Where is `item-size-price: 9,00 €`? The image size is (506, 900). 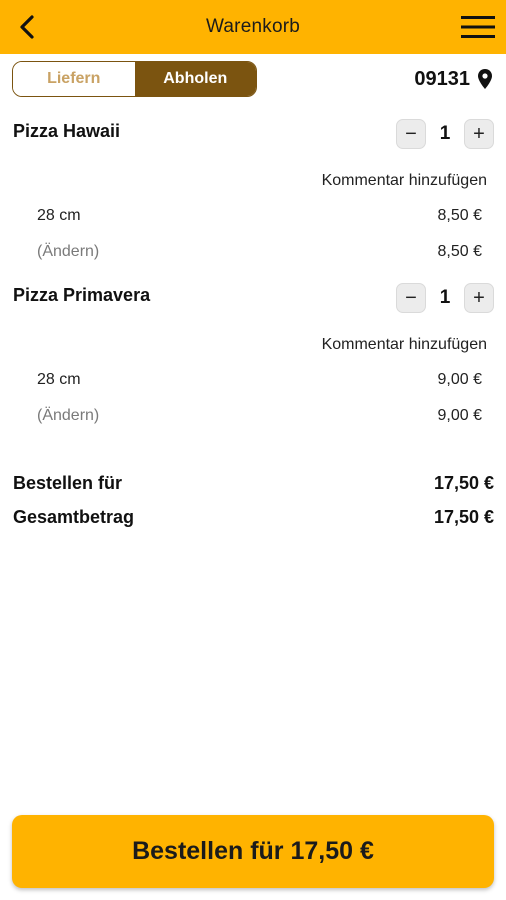 item-size-price: 9,00 € is located at coordinates (459, 379).